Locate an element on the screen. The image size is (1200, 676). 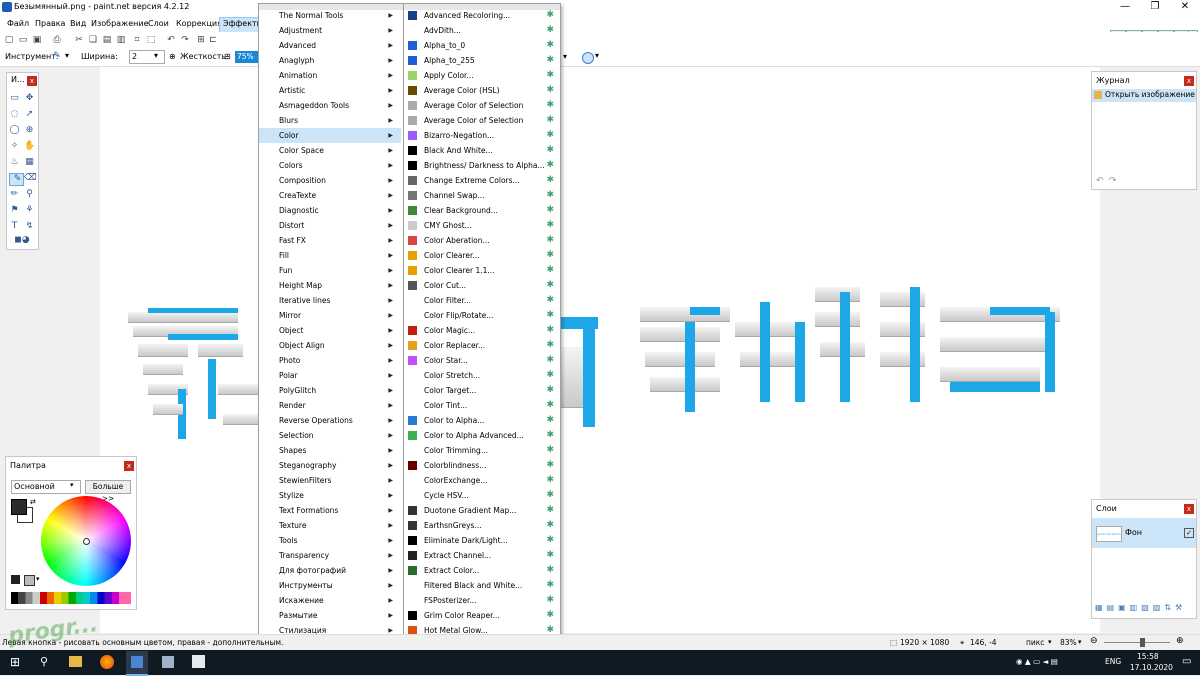
color-wheel is located at coordinates (86, 541).